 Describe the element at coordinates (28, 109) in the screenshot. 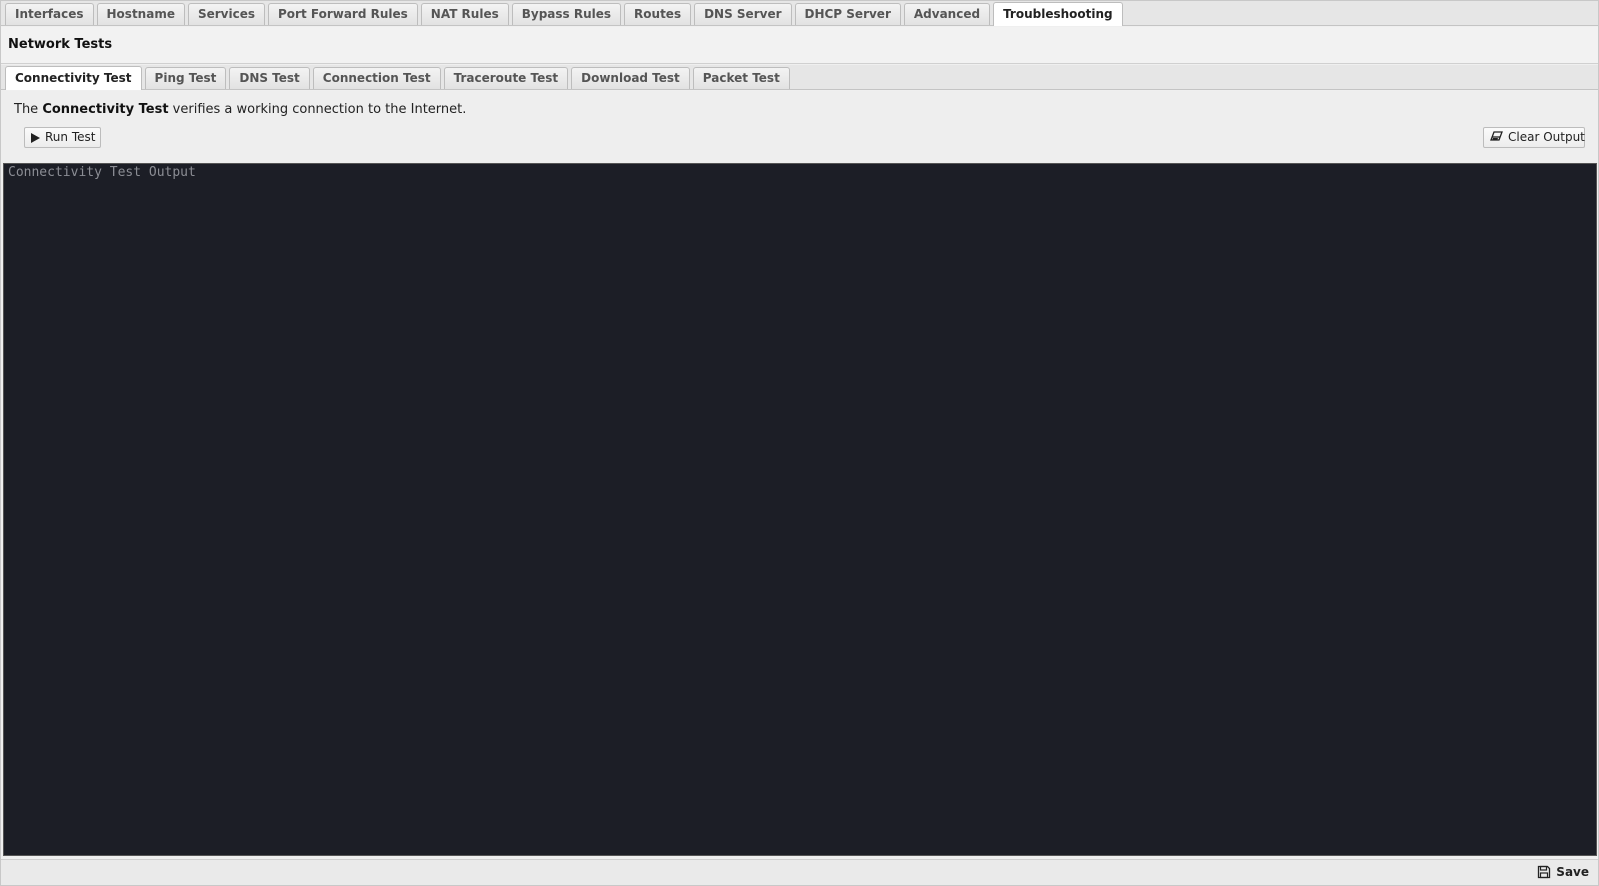

I see `description-prefix: The` at that location.